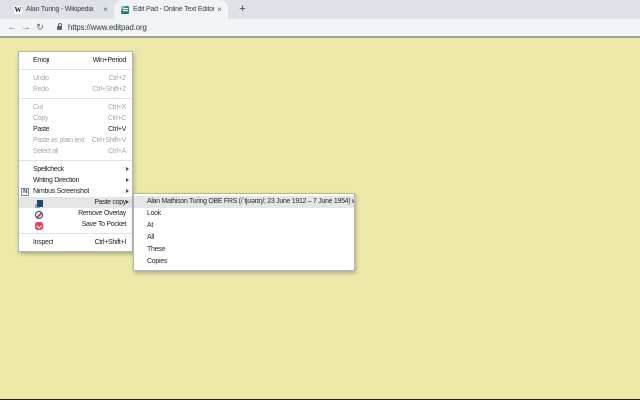  I want to click on menu-item-nimbus-screenshot: N Nimbus Screenshot, so click(75, 191).